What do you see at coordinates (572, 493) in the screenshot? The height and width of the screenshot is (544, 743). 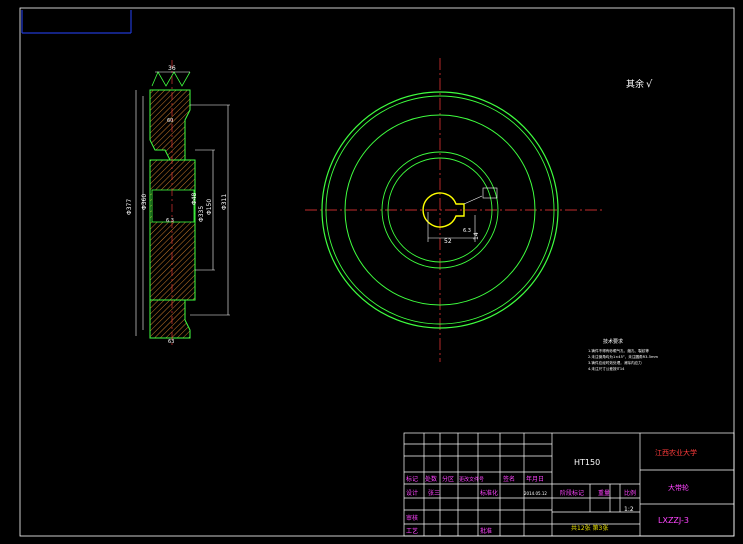 I see `stage-mark-label: 阶段标记` at bounding box center [572, 493].